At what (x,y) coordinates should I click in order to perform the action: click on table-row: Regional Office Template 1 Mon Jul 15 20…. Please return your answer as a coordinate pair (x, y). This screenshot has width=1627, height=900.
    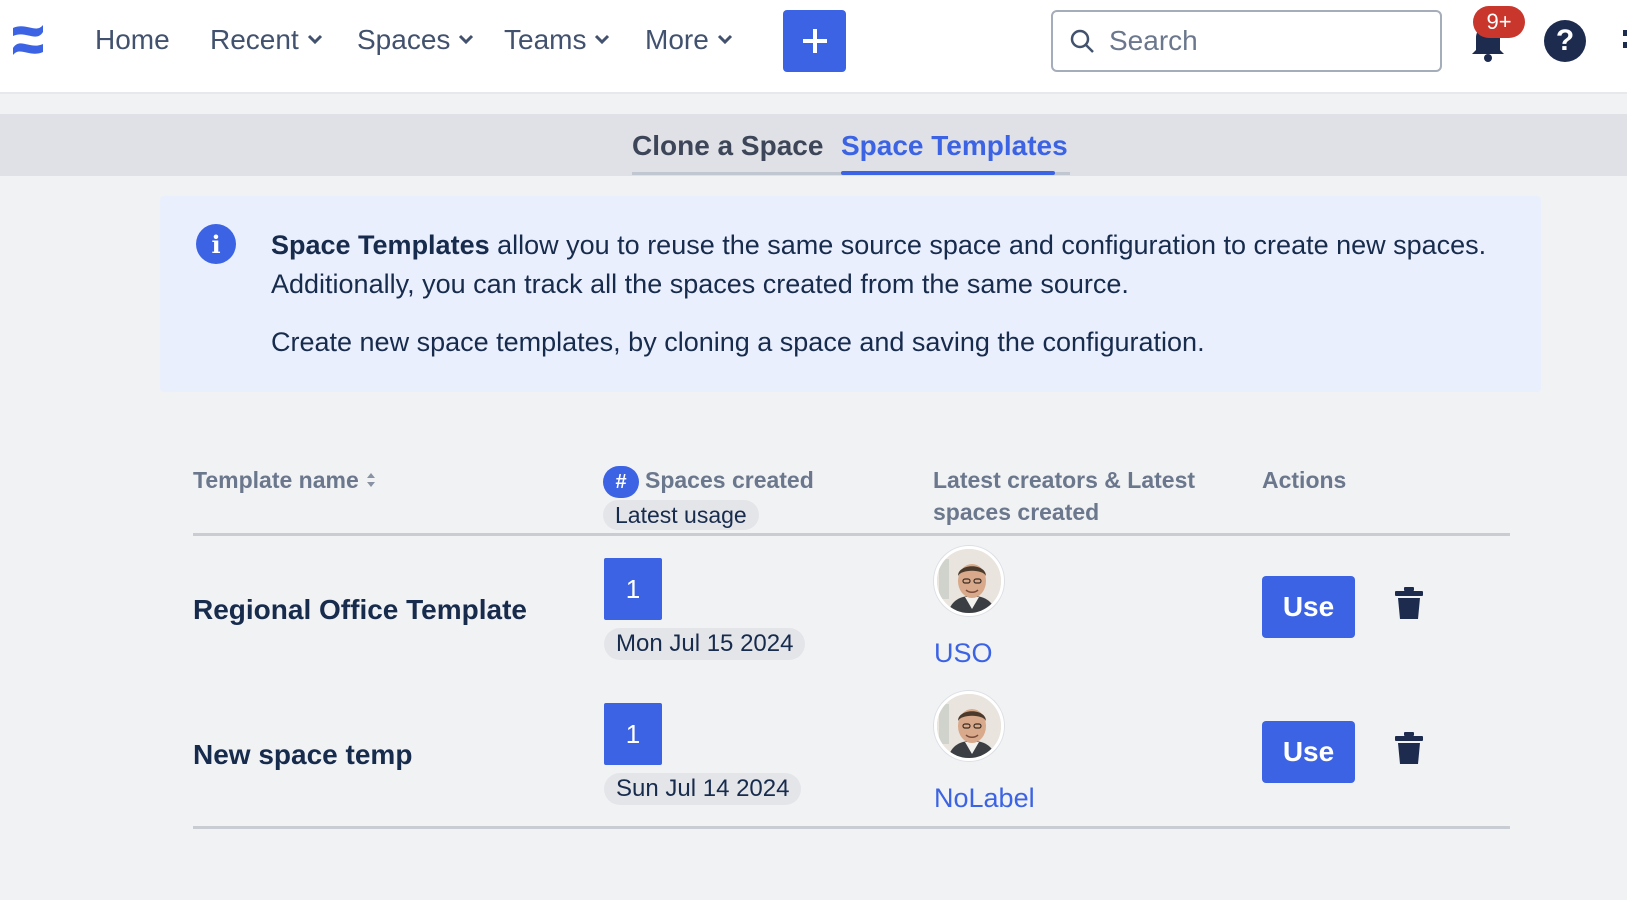
    Looking at the image, I should click on (851, 608).